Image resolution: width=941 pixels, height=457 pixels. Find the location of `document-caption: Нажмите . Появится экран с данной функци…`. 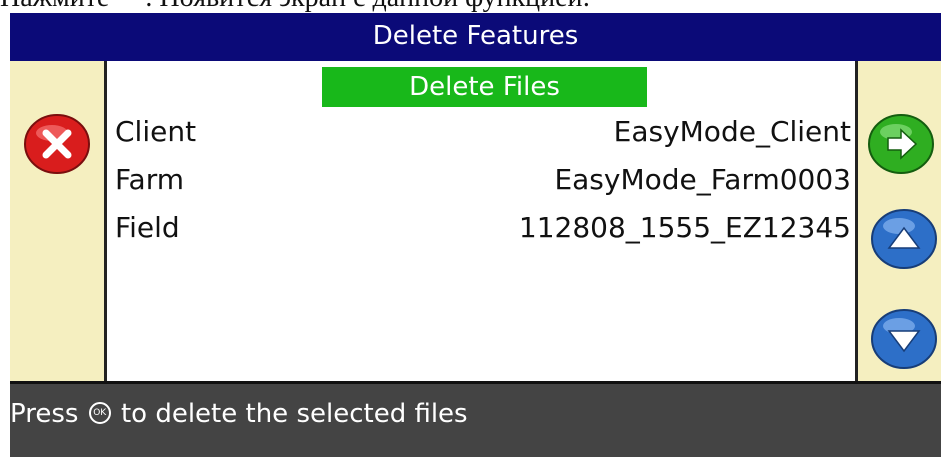

document-caption: Нажмите . Появится экран с данной функци… is located at coordinates (470, 6).